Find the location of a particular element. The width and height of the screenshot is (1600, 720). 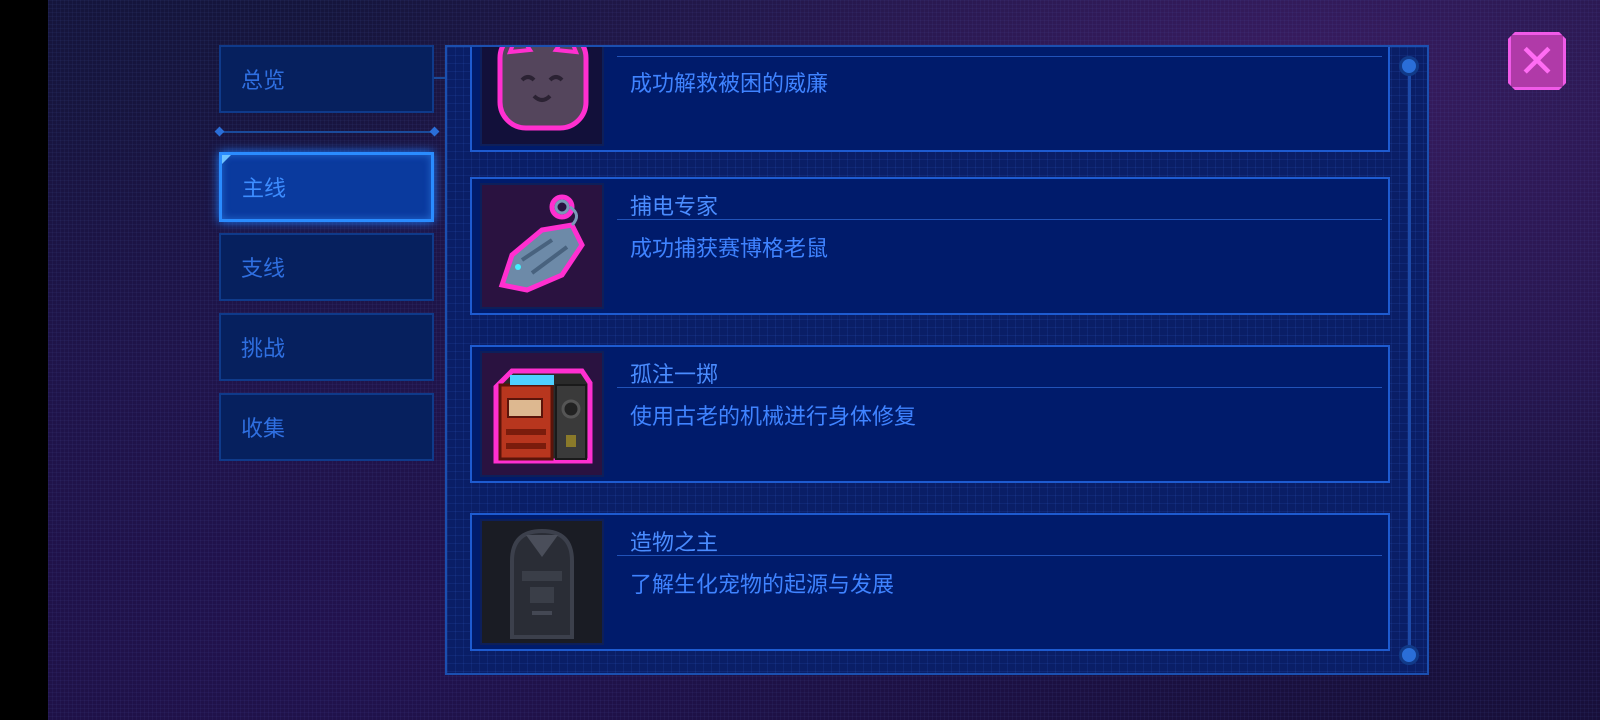

tab-side-quest-label: 支线 is located at coordinates (263, 269).